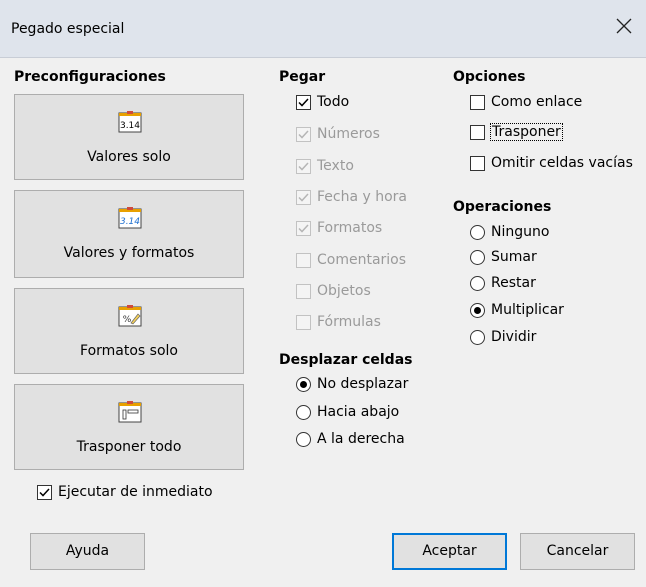  Describe the element at coordinates (335, 166) in the screenshot. I see `paste-text-label: Texto` at that location.